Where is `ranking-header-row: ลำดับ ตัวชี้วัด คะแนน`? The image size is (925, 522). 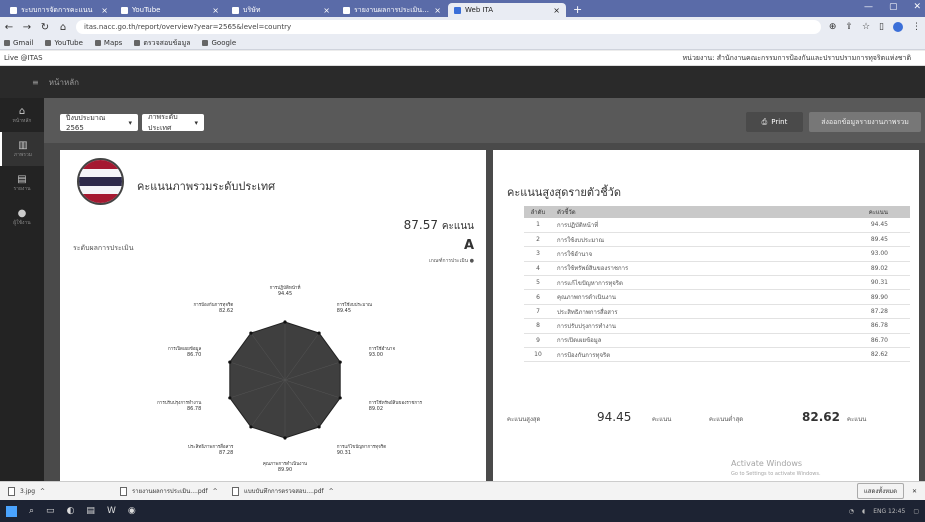 ranking-header-row: ลำดับ ตัวชี้วัด คะแนน is located at coordinates (717, 212).